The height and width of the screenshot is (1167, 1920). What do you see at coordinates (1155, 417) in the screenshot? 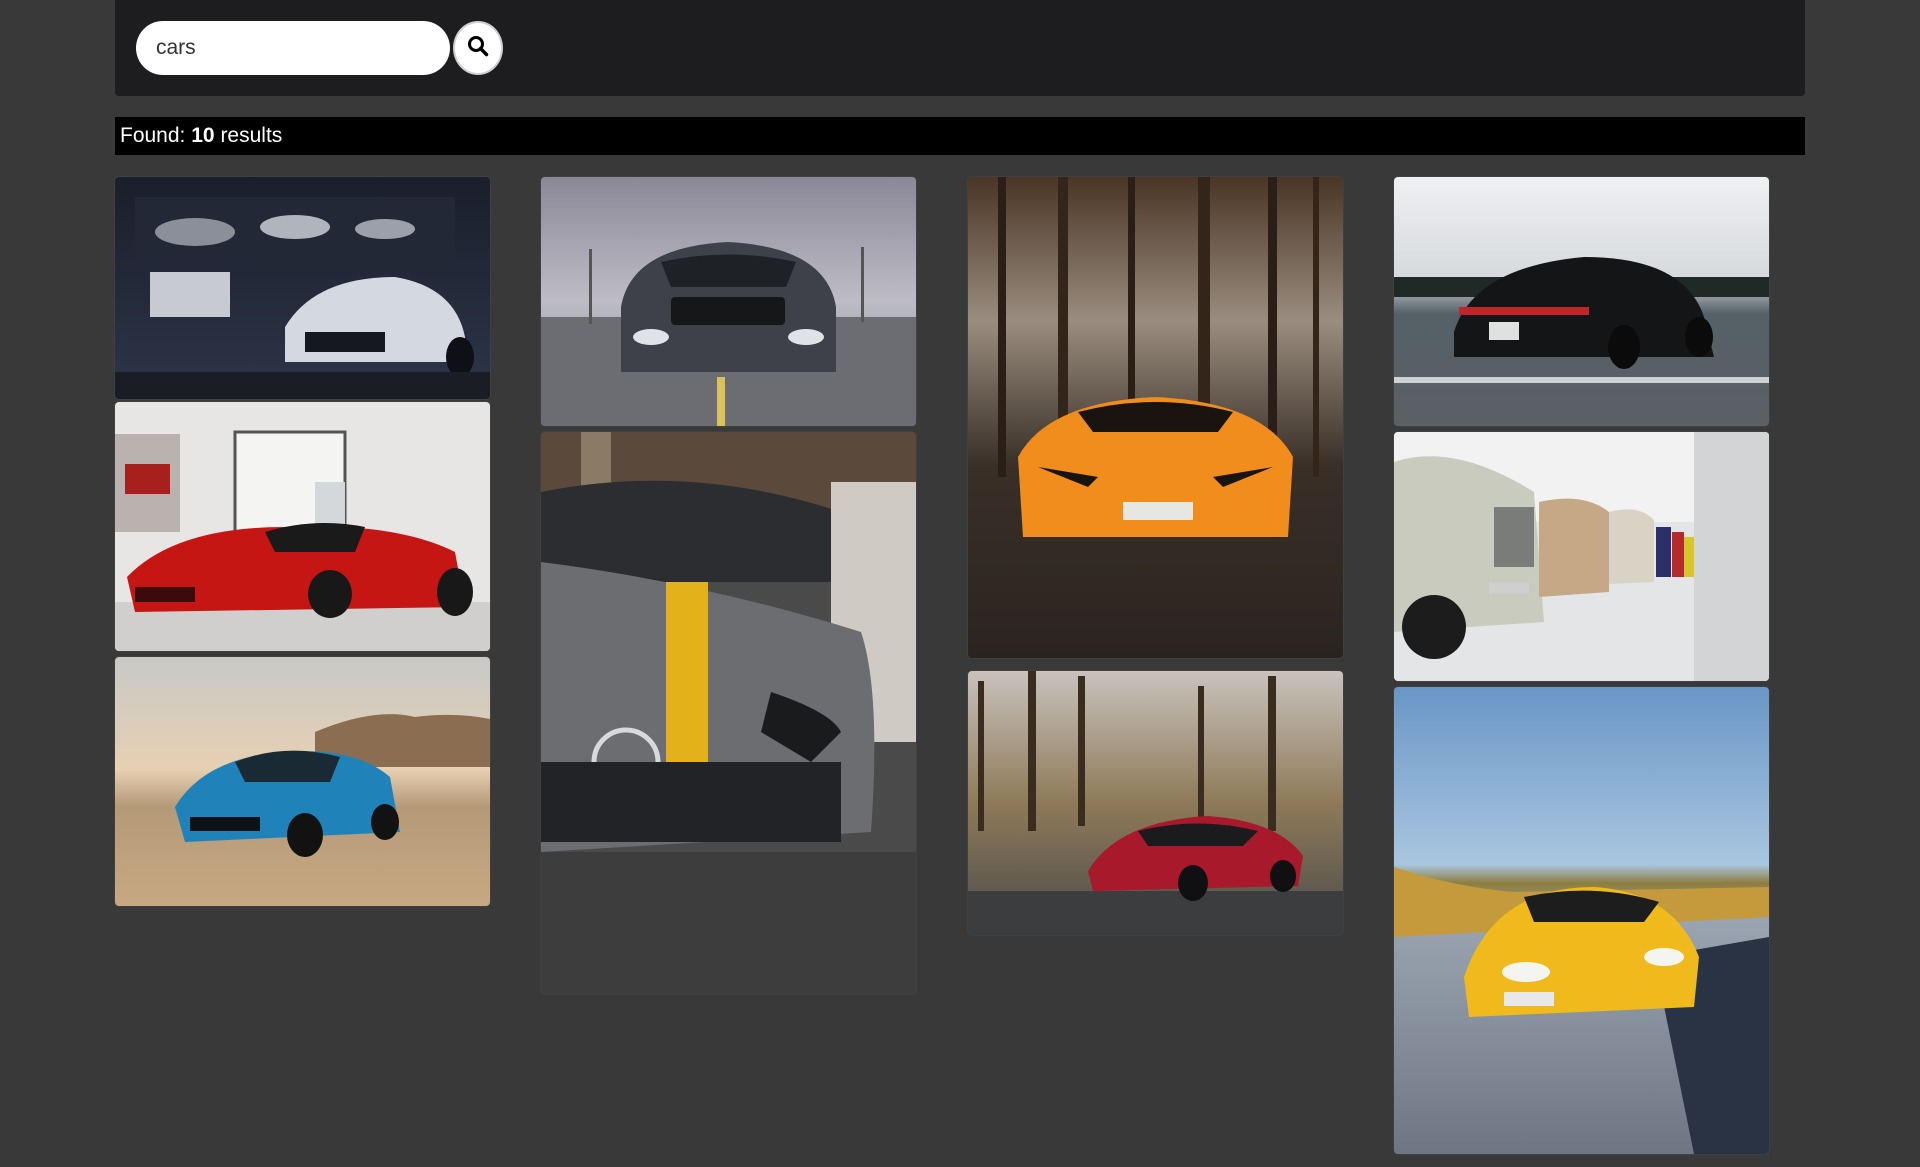
I see `image-tile-orange-lamborghini` at bounding box center [1155, 417].